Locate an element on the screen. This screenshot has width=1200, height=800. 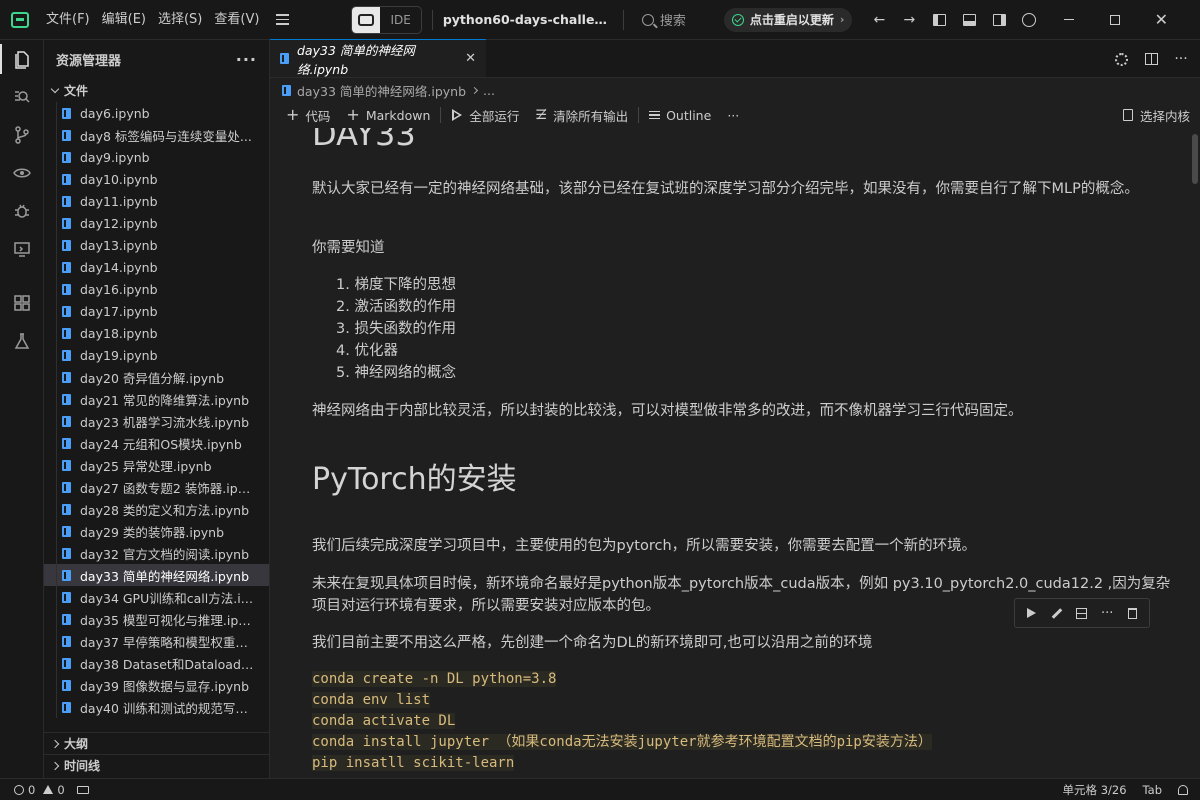
run-all-button: 全部运行 is located at coordinates (485, 115).